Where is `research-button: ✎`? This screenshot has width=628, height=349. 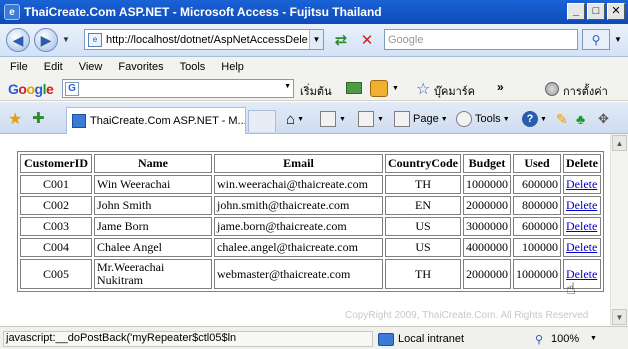
research-button: ✎ is located at coordinates (562, 119).